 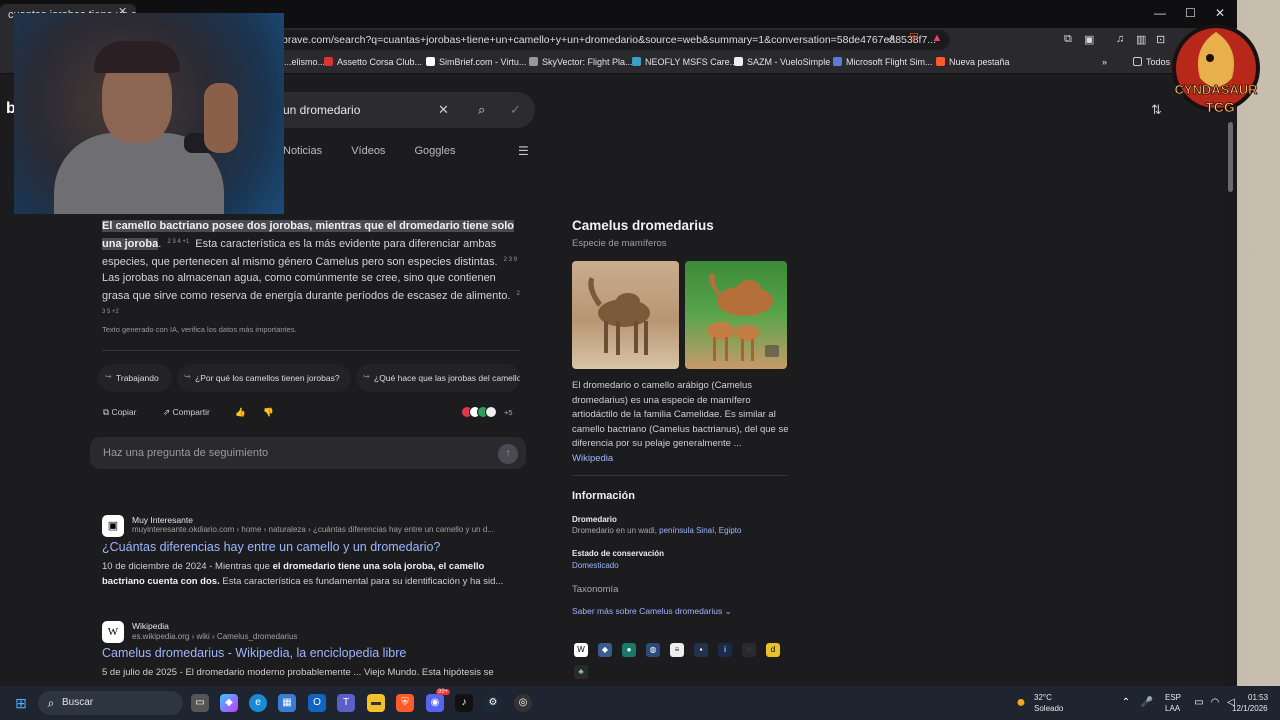 What do you see at coordinates (595, 589) in the screenshot?
I see `taxonomy-label: Taxonomía` at bounding box center [595, 589].